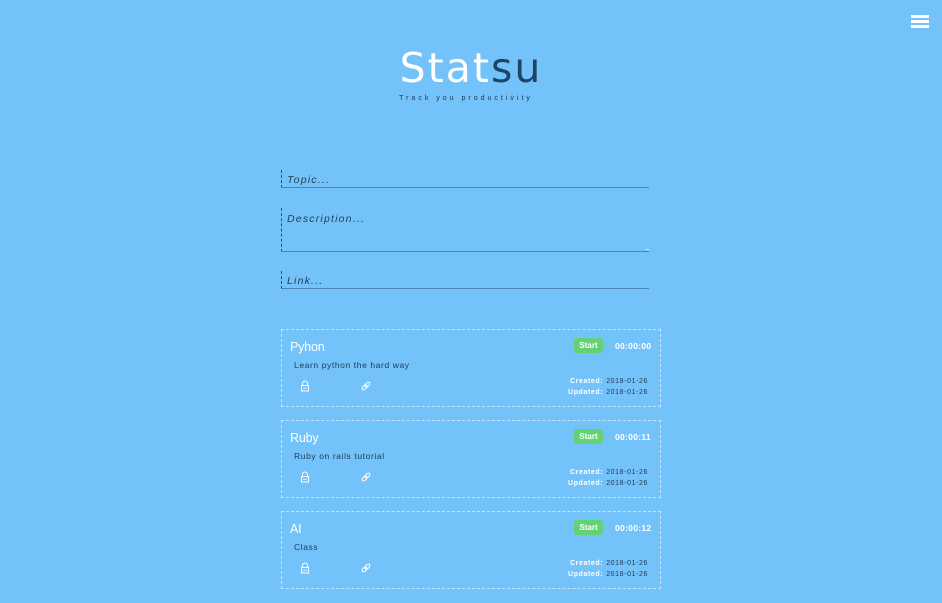 The image size is (942, 603). Describe the element at coordinates (339, 456) in the screenshot. I see `task-description: Ruby on rails tutorial` at that location.